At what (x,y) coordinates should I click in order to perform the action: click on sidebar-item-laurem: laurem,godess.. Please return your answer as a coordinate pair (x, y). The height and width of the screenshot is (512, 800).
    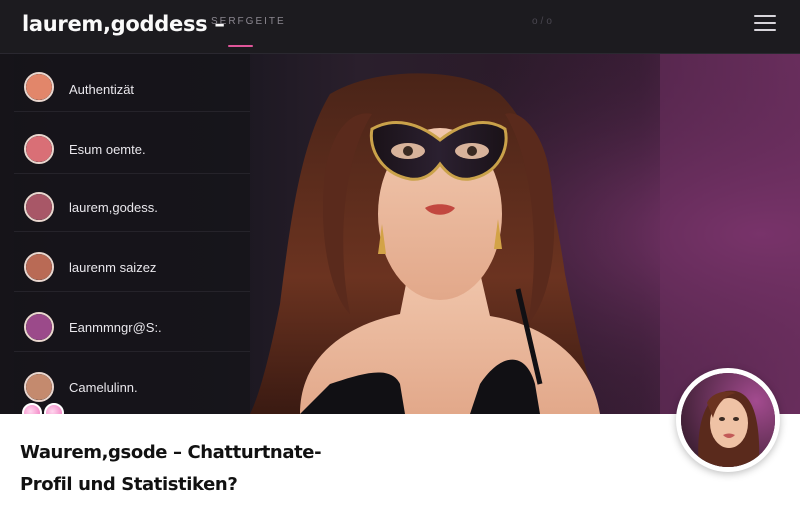
    Looking at the image, I should click on (132, 203).